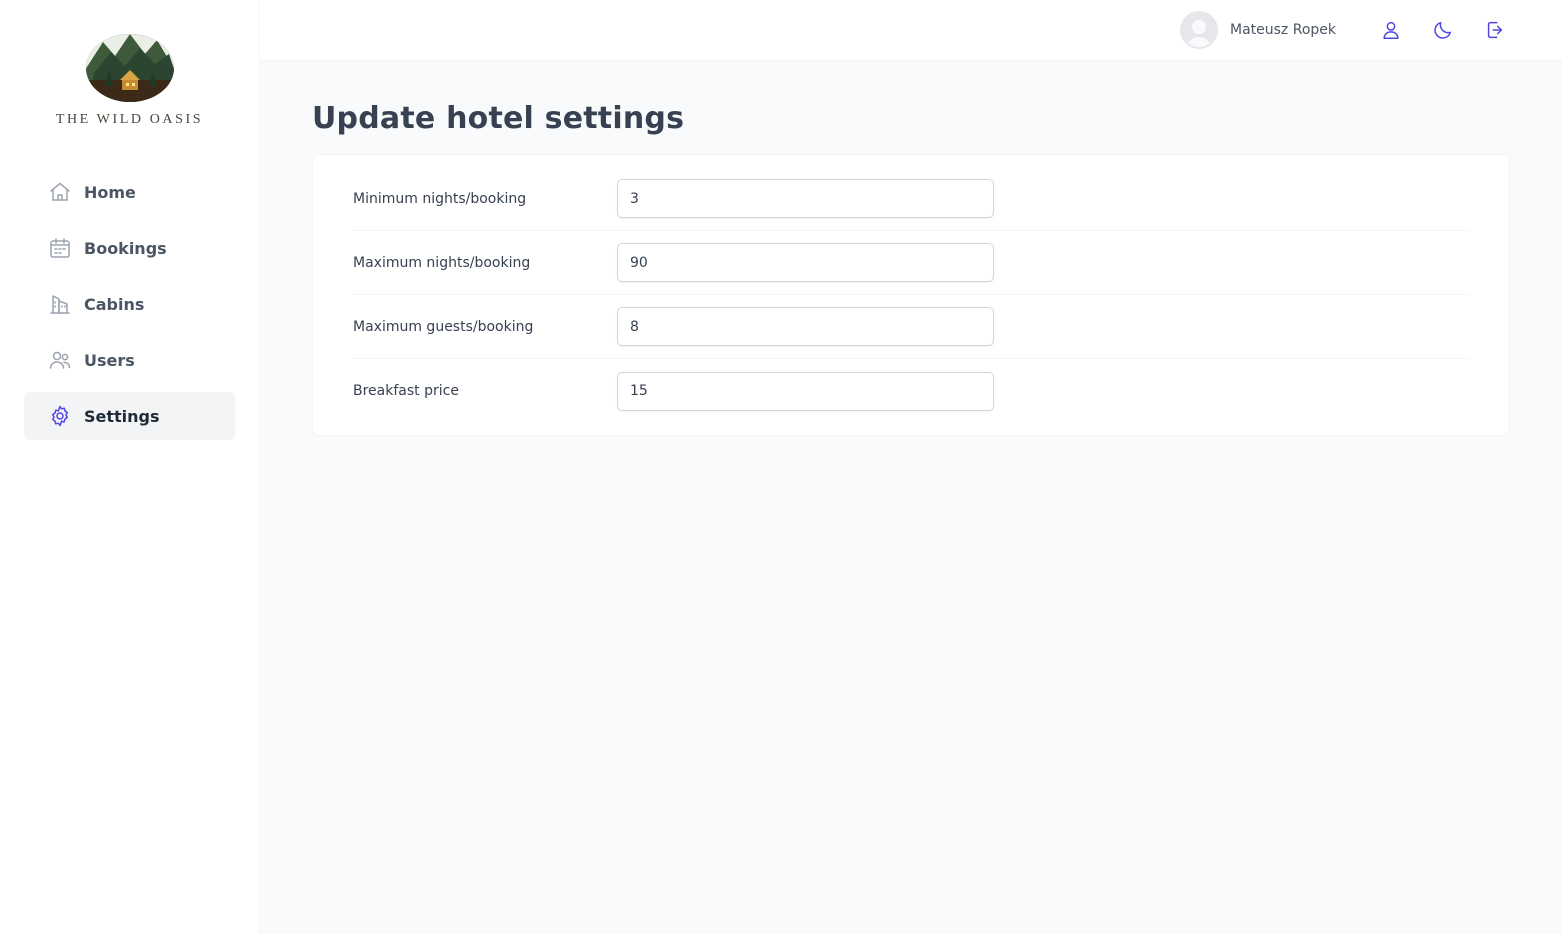 This screenshot has height=934, width=1562. I want to click on sidebar-item-home: Home, so click(129, 192).